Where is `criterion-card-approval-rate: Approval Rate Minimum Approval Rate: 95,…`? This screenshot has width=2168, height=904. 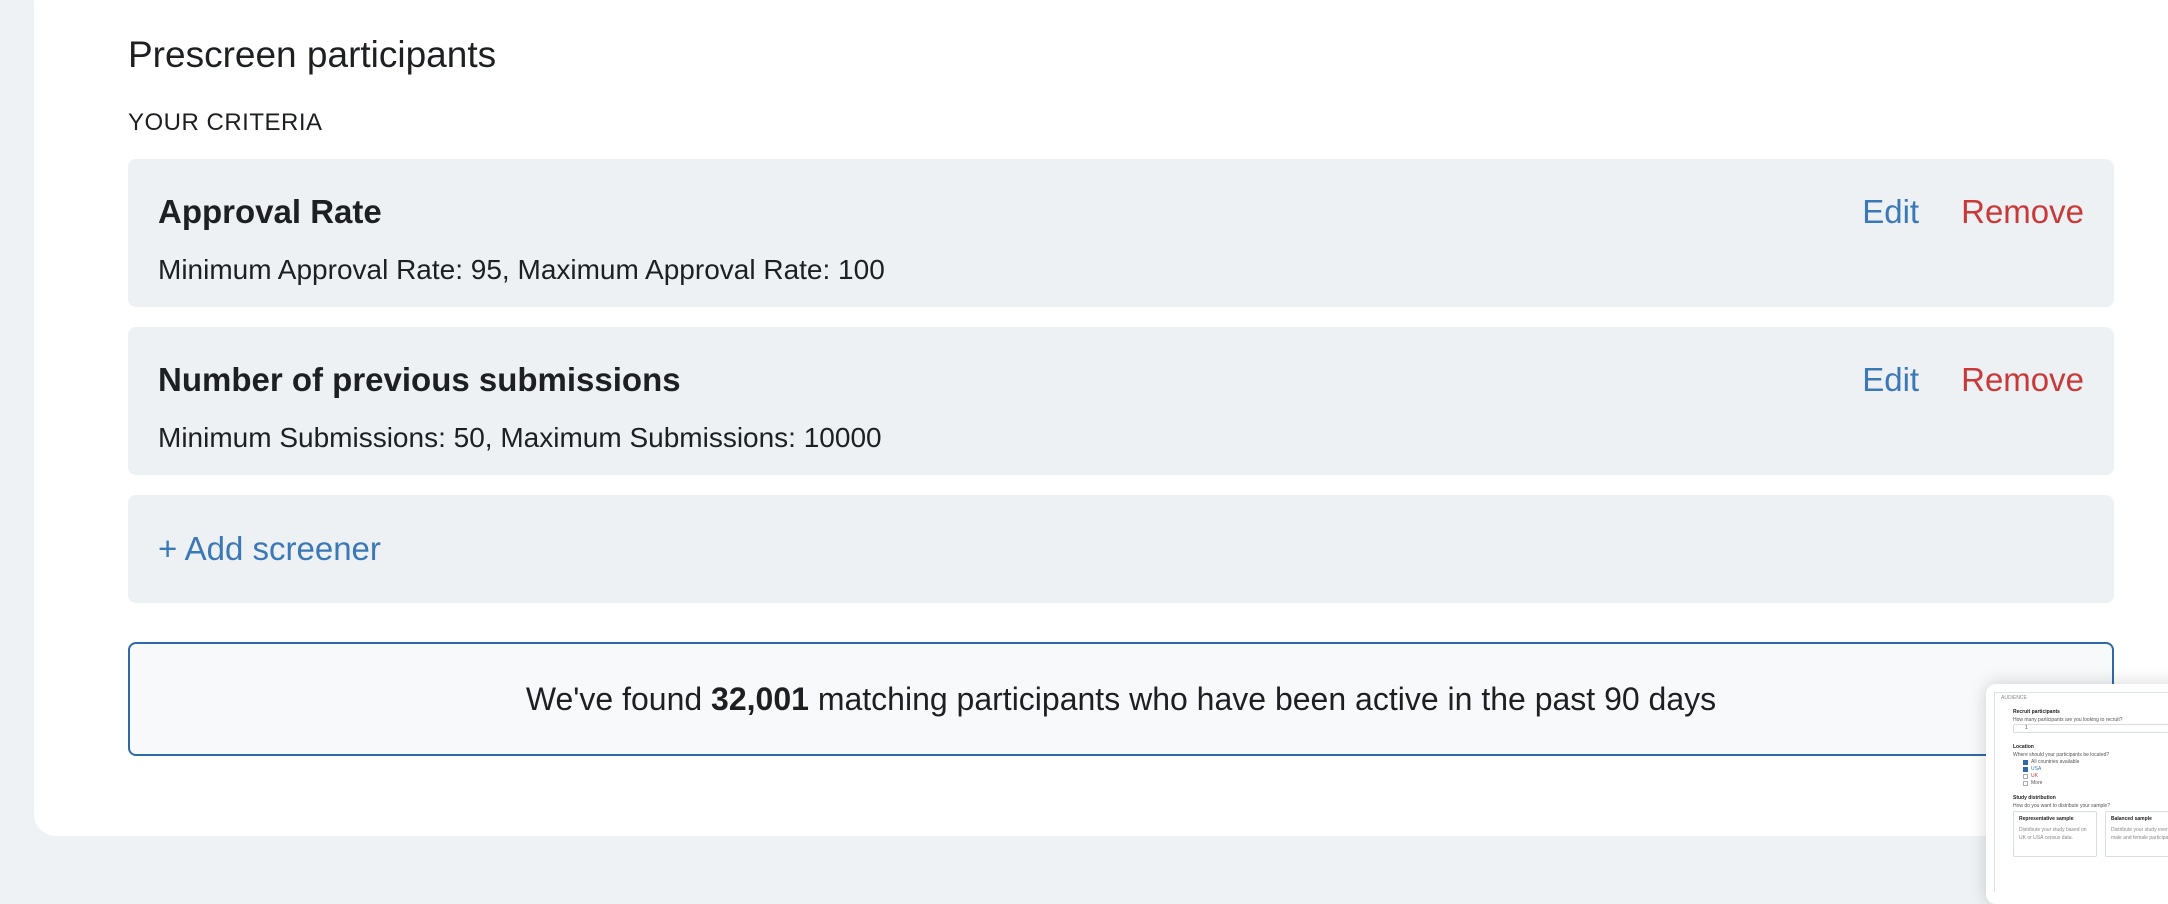
criterion-card-approval-rate: Approval Rate Minimum Approval Rate: 95,… is located at coordinates (1121, 233).